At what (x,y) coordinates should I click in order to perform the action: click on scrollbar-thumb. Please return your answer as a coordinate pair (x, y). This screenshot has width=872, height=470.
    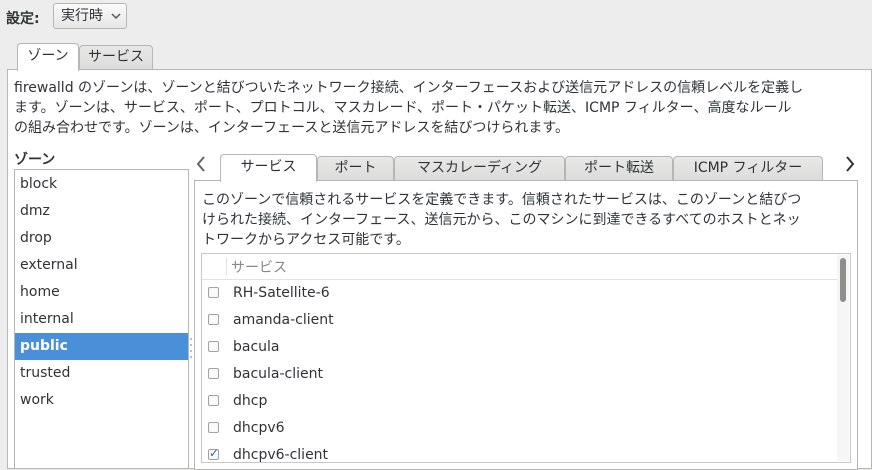
    Looking at the image, I should click on (843, 280).